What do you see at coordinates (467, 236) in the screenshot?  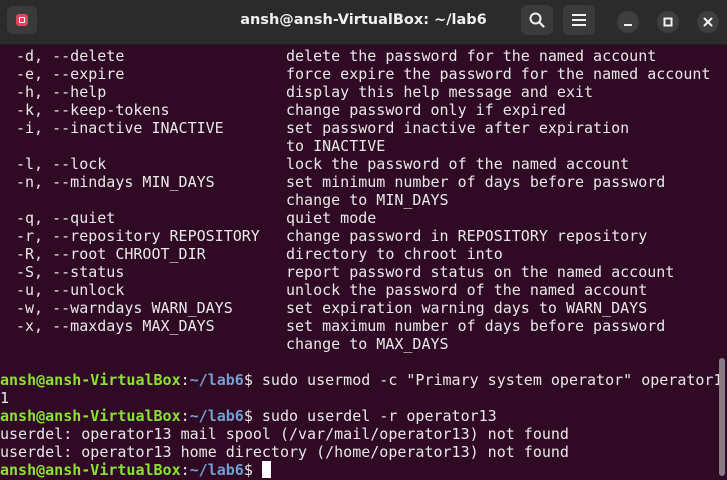 I see `option-description: change password in REPOSITORY repository` at bounding box center [467, 236].